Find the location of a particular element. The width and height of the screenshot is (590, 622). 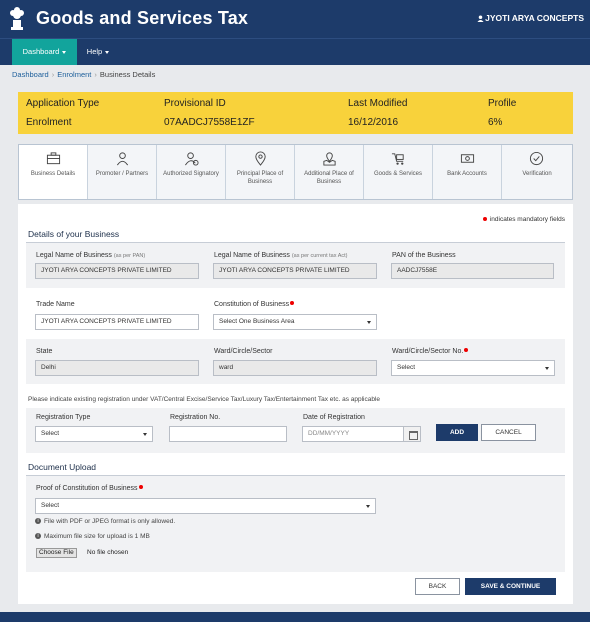

provisional-id-value: 07AADCJ7558E1ZF is located at coordinates (209, 122).